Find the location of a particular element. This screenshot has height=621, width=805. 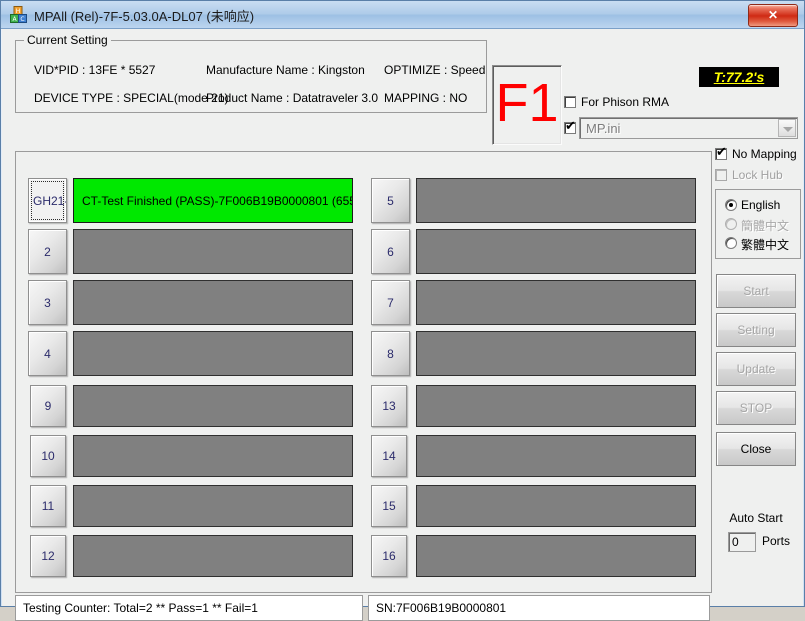

port-button-label: 9 is located at coordinates (48, 406).